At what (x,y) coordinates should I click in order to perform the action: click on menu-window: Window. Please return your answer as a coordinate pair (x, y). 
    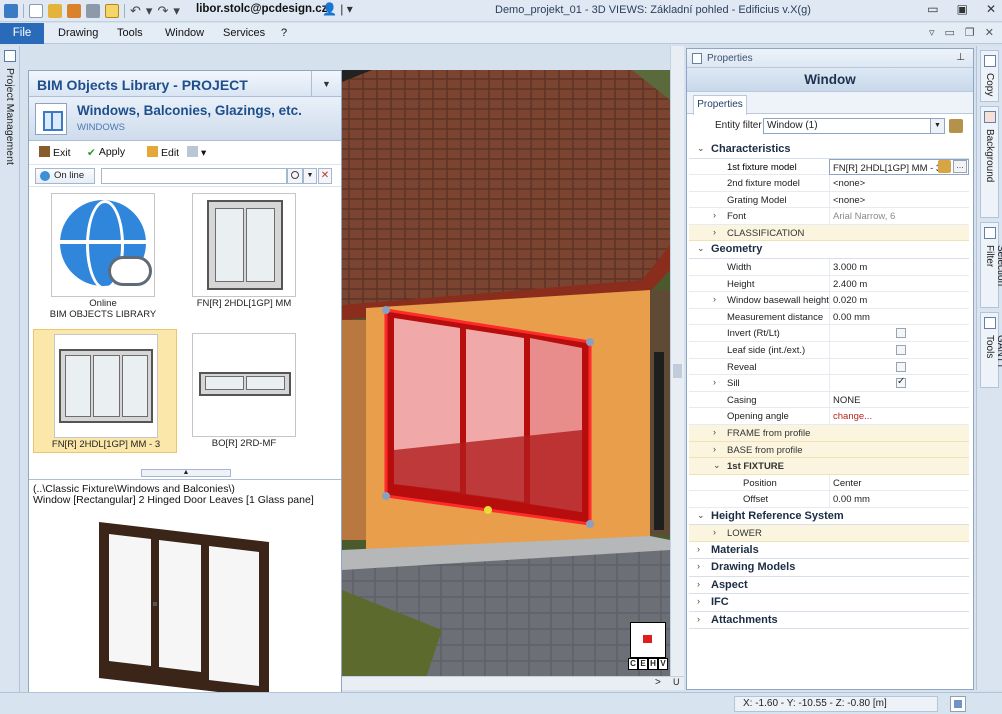
    Looking at the image, I should click on (184, 33).